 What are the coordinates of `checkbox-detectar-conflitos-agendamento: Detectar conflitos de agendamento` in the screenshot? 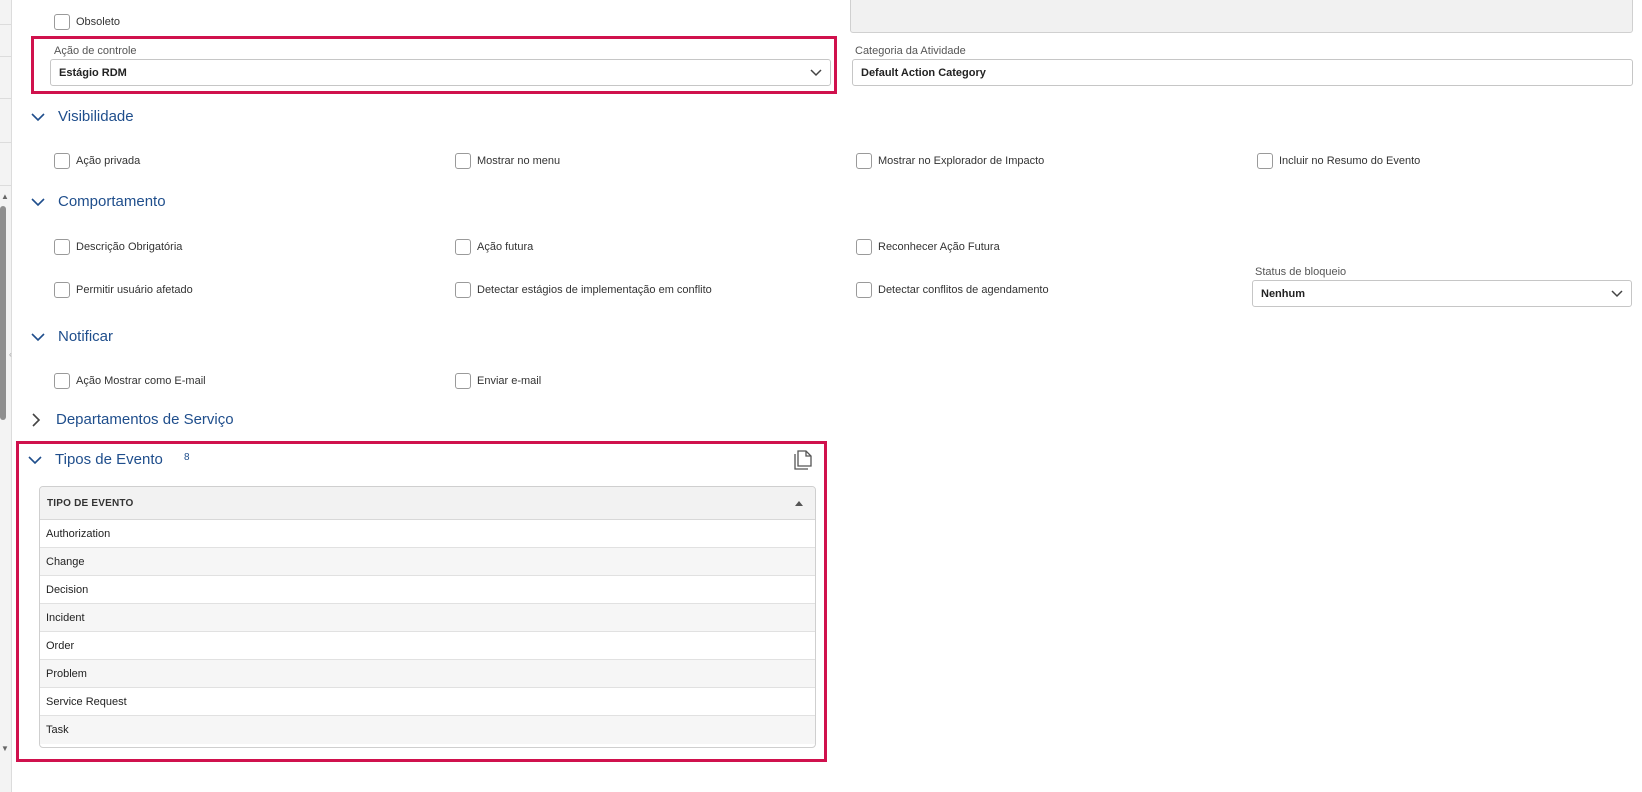 It's located at (952, 290).